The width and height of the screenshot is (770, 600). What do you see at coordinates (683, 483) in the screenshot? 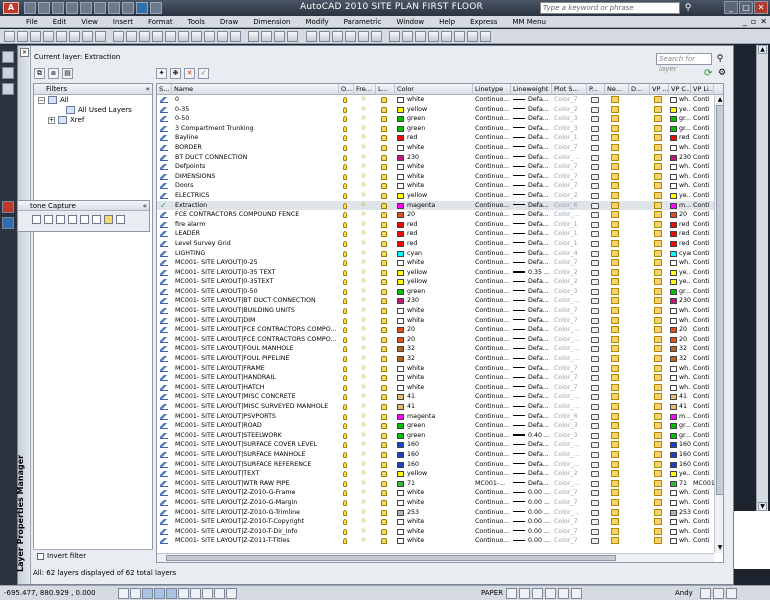
I see `vp-color: 71` at bounding box center [683, 483].